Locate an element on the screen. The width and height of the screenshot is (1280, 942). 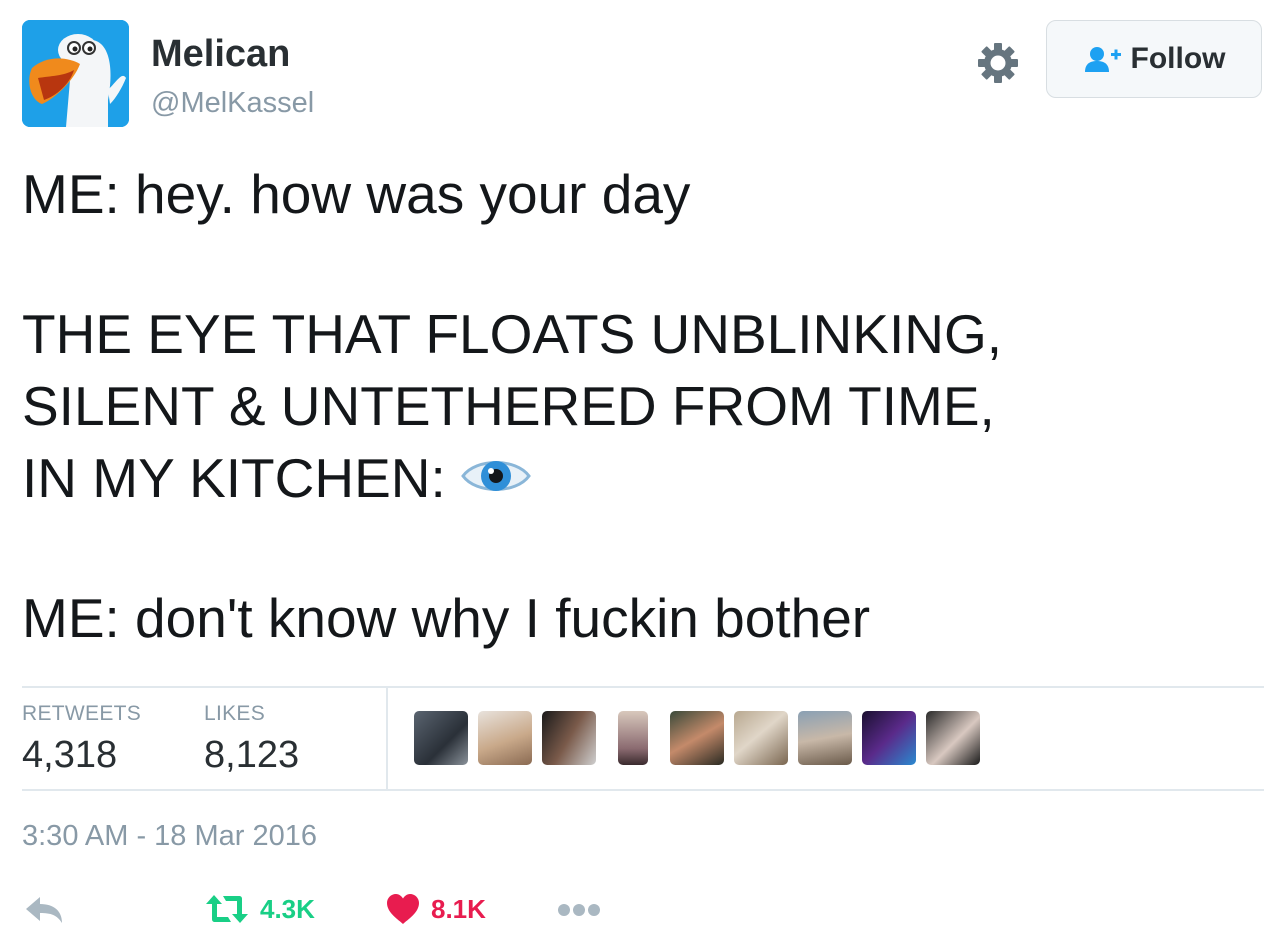
heart-icon is located at coordinates (403, 909).